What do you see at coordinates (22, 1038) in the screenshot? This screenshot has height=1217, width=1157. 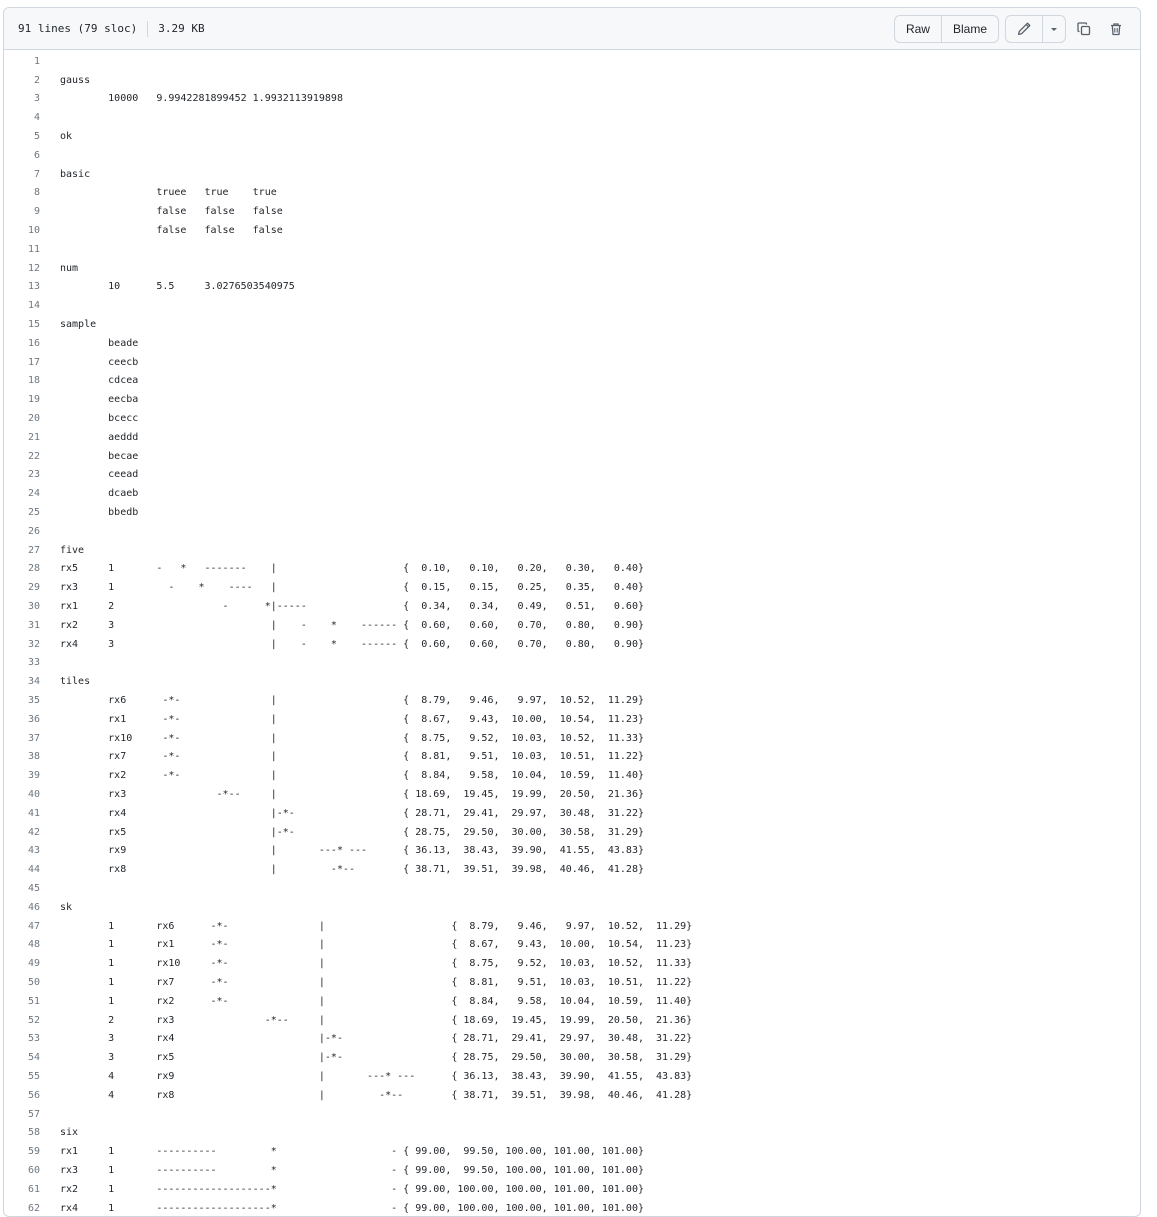 I see `line-number: 53` at bounding box center [22, 1038].